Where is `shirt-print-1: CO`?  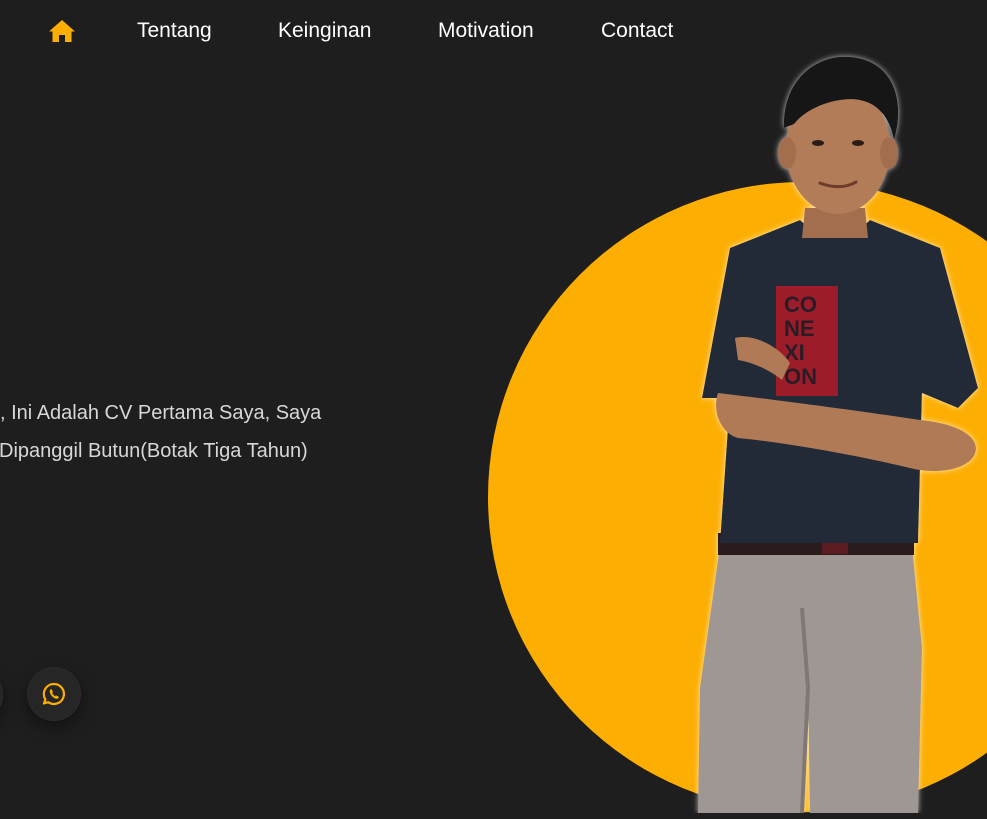 shirt-print-1: CO is located at coordinates (800, 304).